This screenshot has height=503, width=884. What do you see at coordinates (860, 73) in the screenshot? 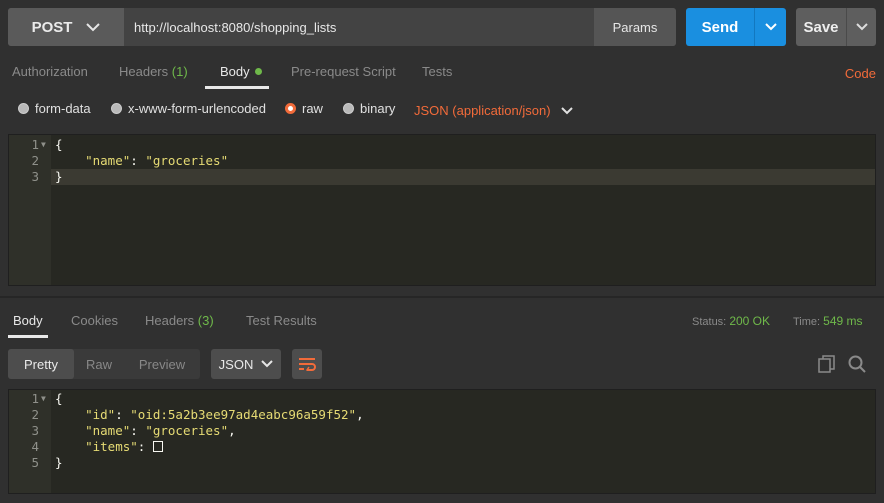
I see `code-link: Code` at bounding box center [860, 73].